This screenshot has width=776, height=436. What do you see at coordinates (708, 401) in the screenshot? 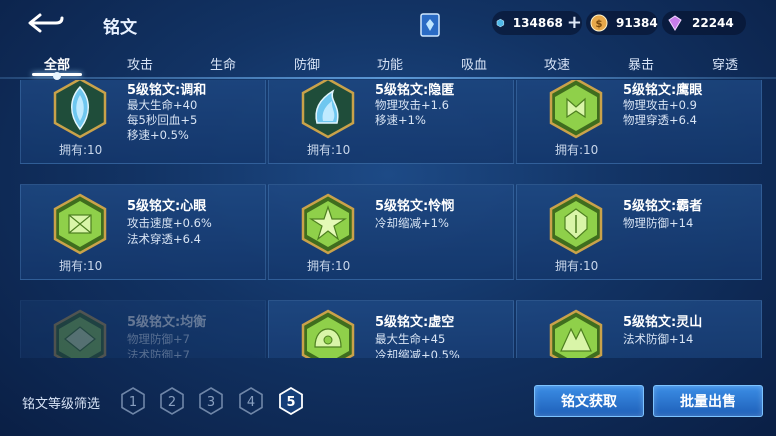
I see `bulk-sell-button: 批量出售` at bounding box center [708, 401].